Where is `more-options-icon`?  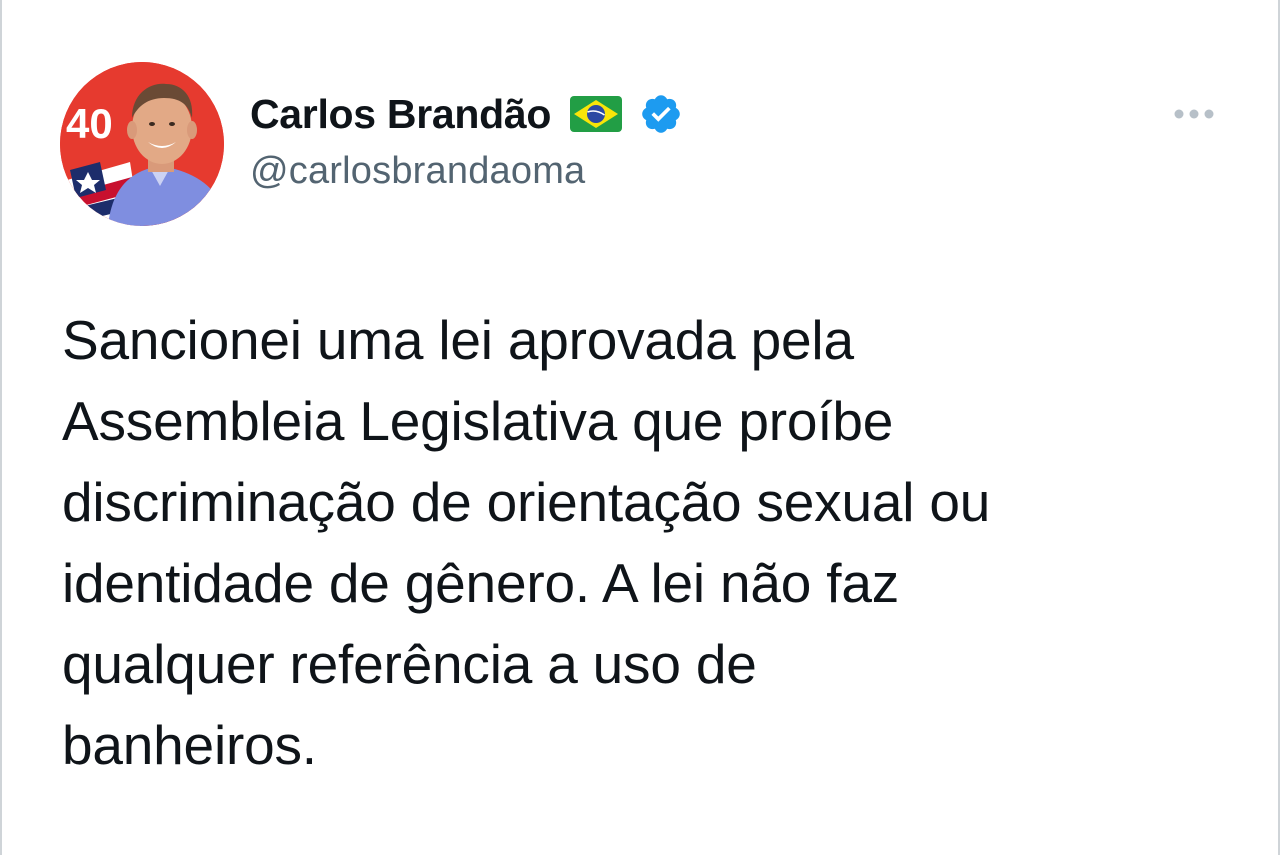 more-options-icon is located at coordinates (1194, 114).